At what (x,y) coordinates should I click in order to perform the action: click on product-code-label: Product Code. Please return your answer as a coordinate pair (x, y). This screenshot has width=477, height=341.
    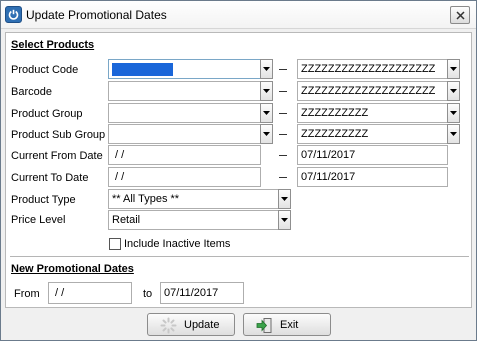
    Looking at the image, I should click on (45, 70).